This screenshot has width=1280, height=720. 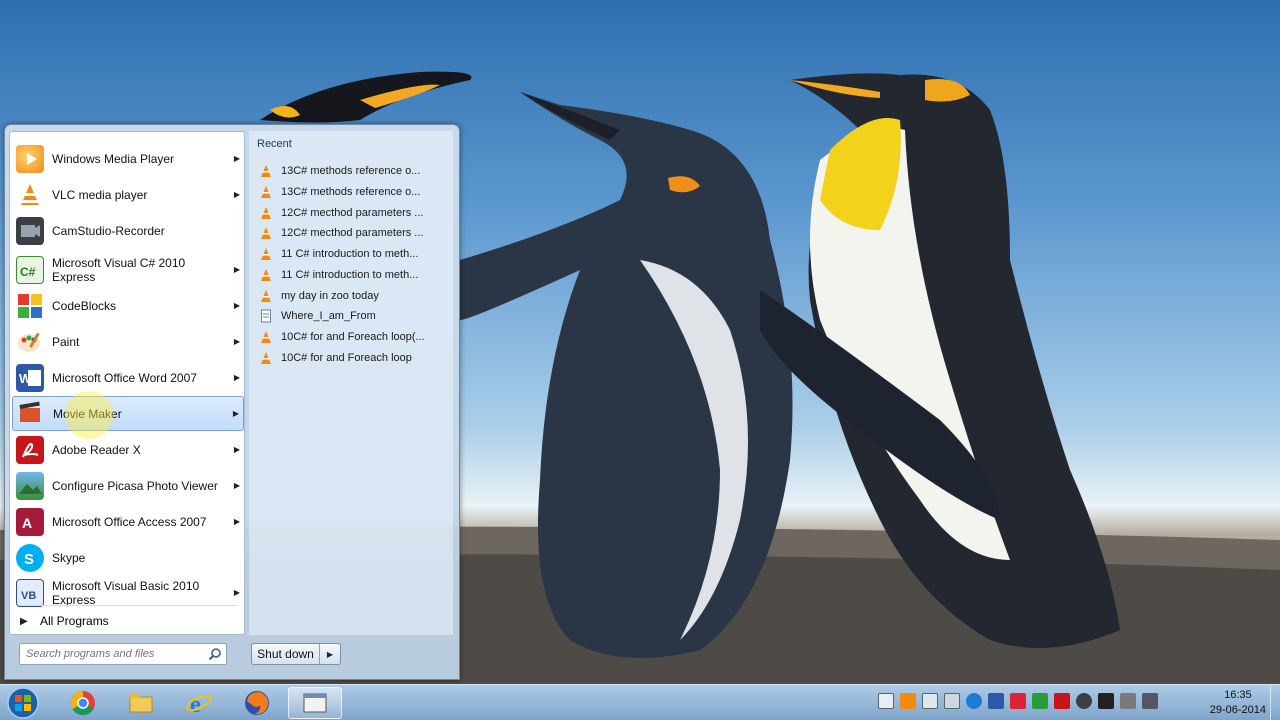 I want to click on shutdown-button: Shut down ▶, so click(x=296, y=654).